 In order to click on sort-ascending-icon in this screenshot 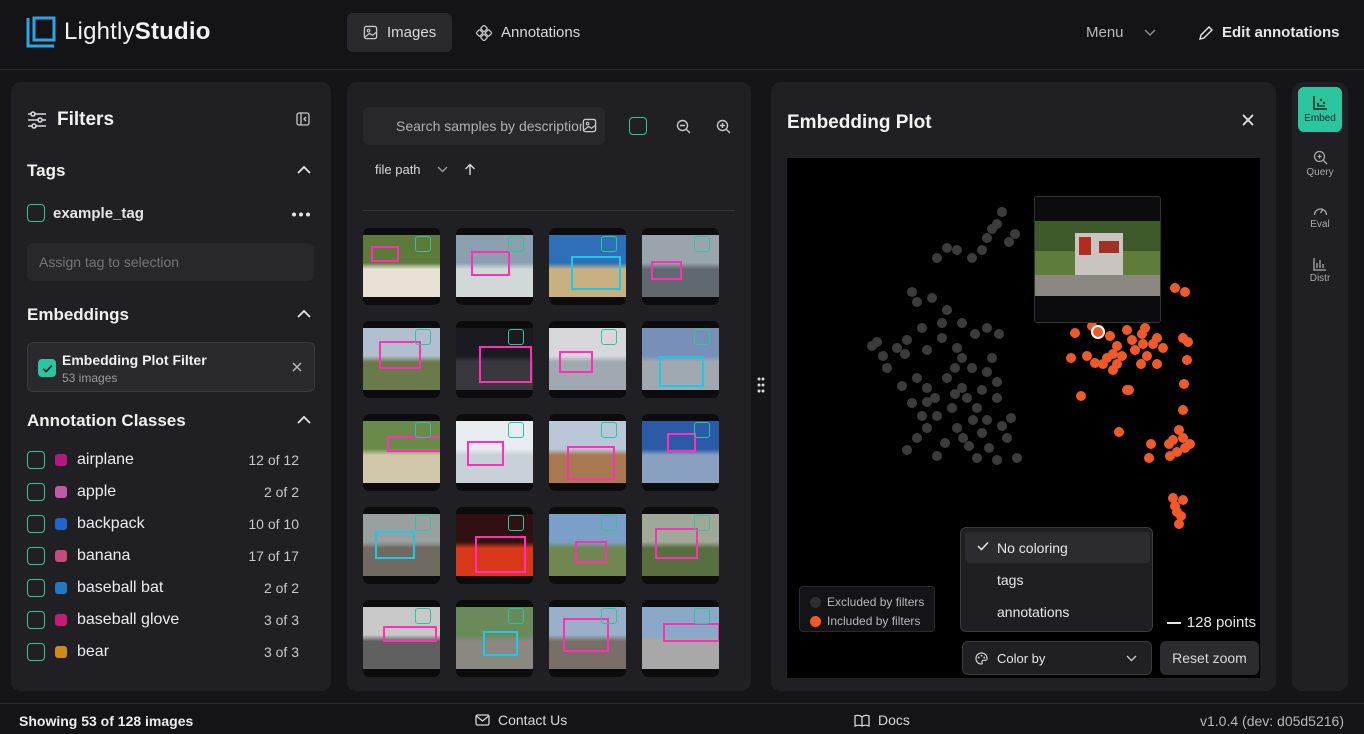, I will do `click(470, 169)`.